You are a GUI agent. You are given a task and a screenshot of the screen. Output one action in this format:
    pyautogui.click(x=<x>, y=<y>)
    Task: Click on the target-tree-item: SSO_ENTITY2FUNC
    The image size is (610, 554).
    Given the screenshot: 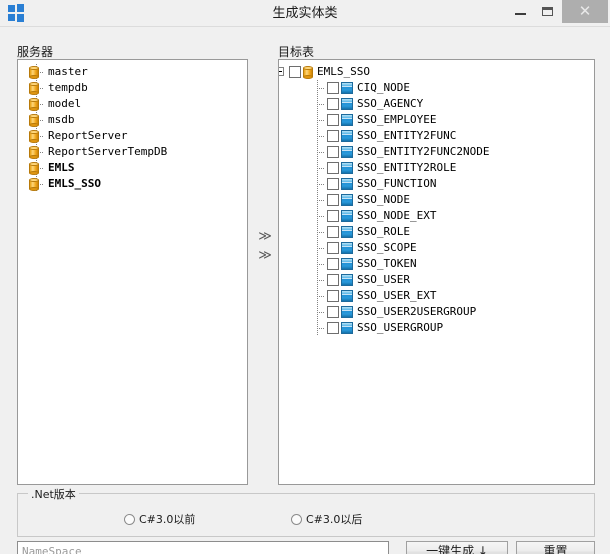 What is the action you would take?
    pyautogui.click(x=436, y=136)
    